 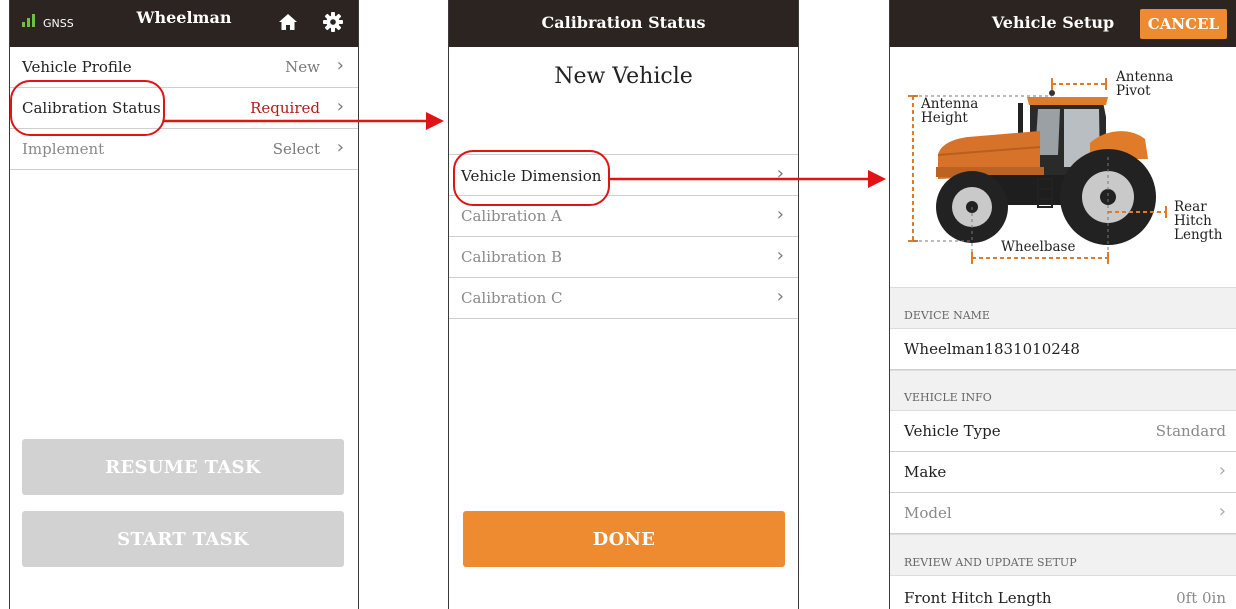 What do you see at coordinates (1145, 84) in the screenshot?
I see `antenna-pivot-label: Antenna Pivot` at bounding box center [1145, 84].